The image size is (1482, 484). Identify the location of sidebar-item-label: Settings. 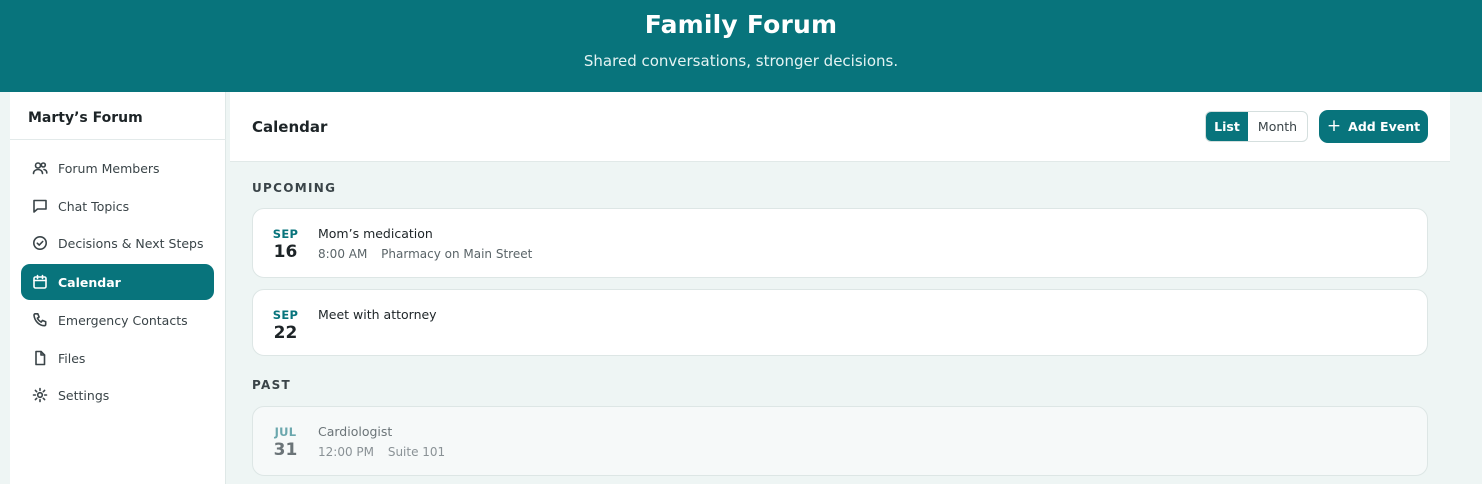
(84, 395).